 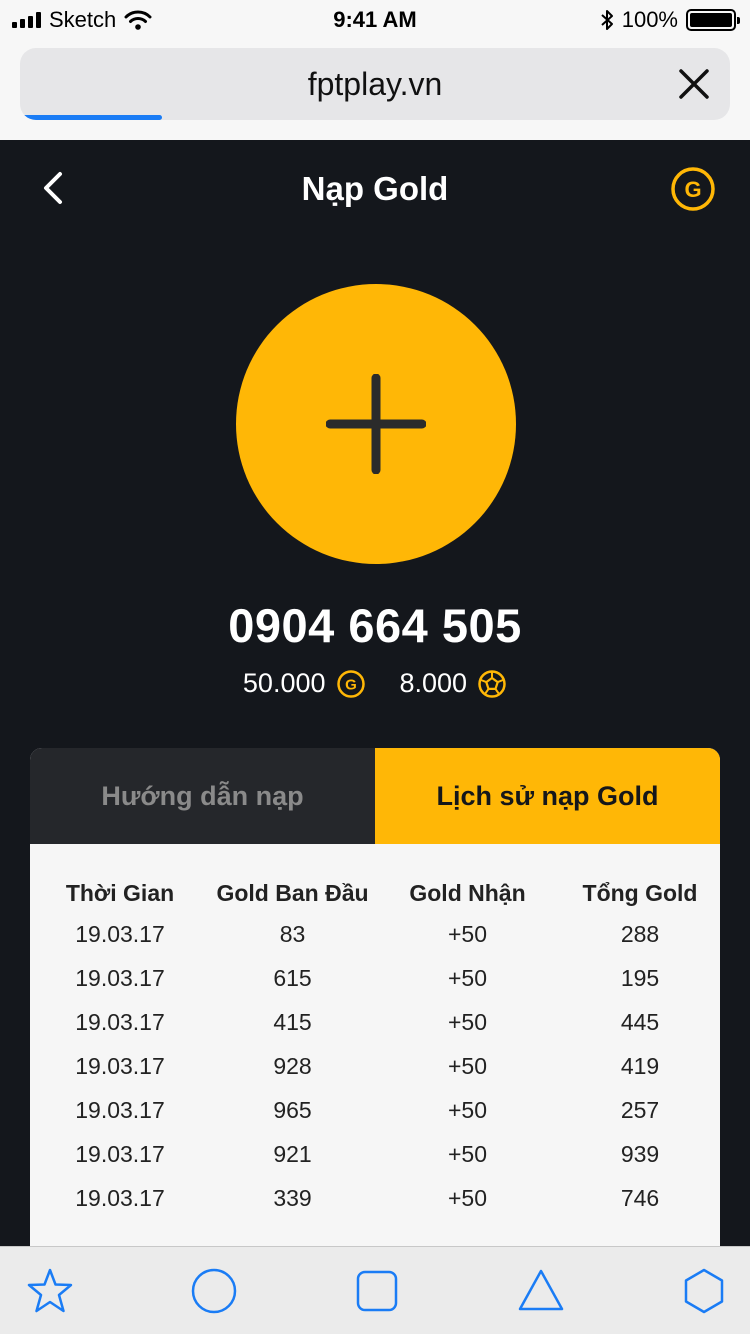 I want to click on table-cell: 415, so click(x=292, y=1021).